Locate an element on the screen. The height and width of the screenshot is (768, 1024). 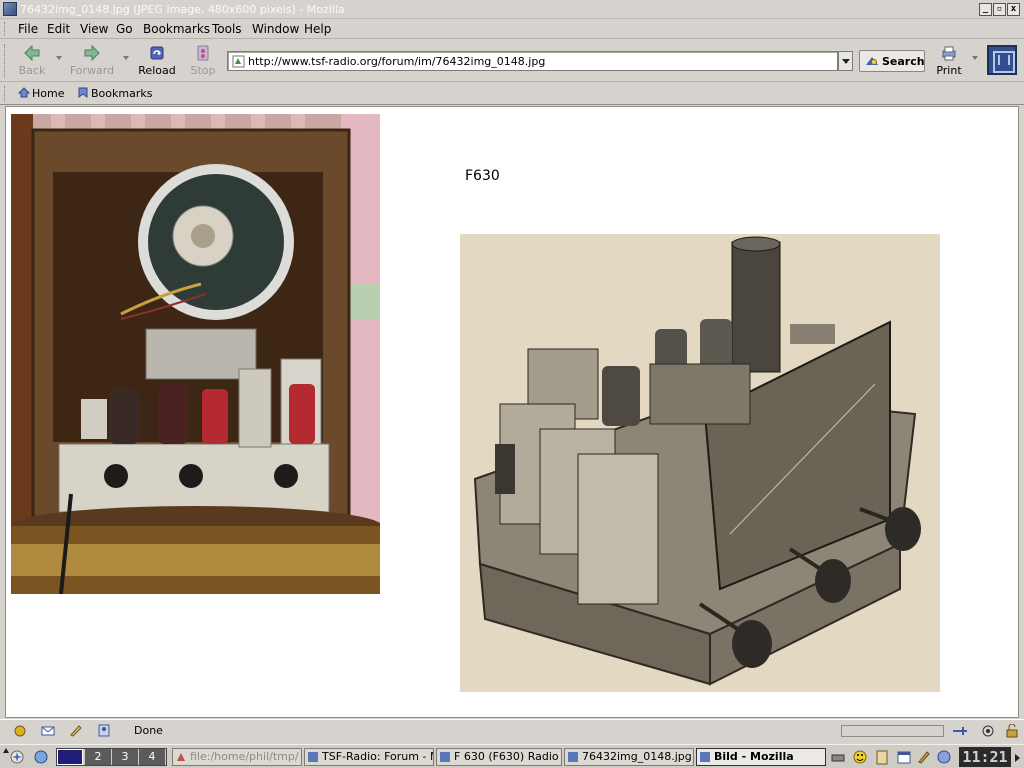
stop-icon is located at coordinates (203, 53).